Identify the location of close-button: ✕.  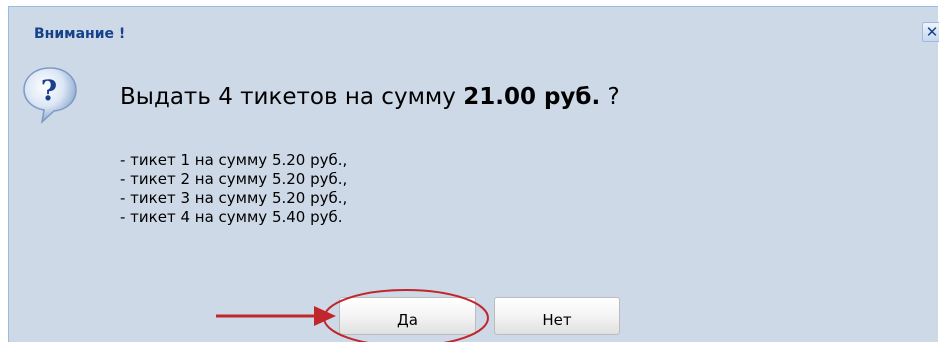
(930, 32).